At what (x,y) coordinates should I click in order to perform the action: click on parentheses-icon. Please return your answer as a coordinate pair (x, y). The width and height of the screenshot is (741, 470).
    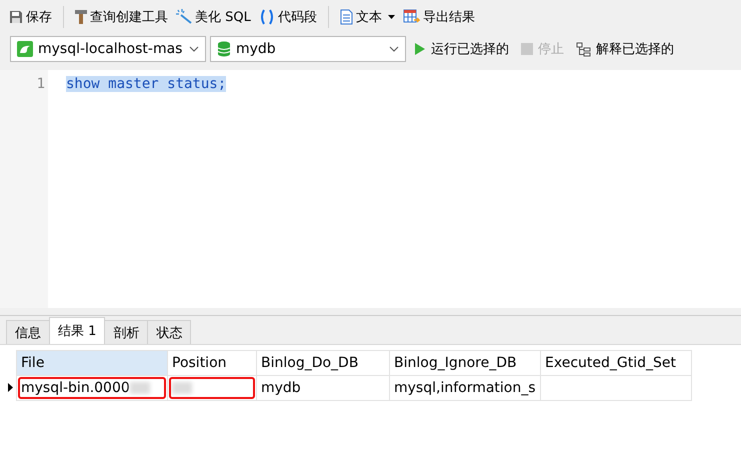
    Looking at the image, I should click on (266, 16).